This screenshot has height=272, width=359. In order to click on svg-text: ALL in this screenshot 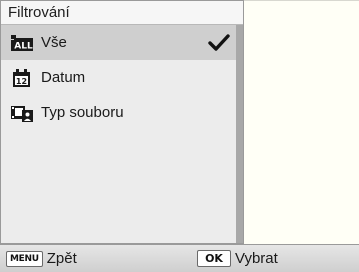, I will do `click(23, 47)`.